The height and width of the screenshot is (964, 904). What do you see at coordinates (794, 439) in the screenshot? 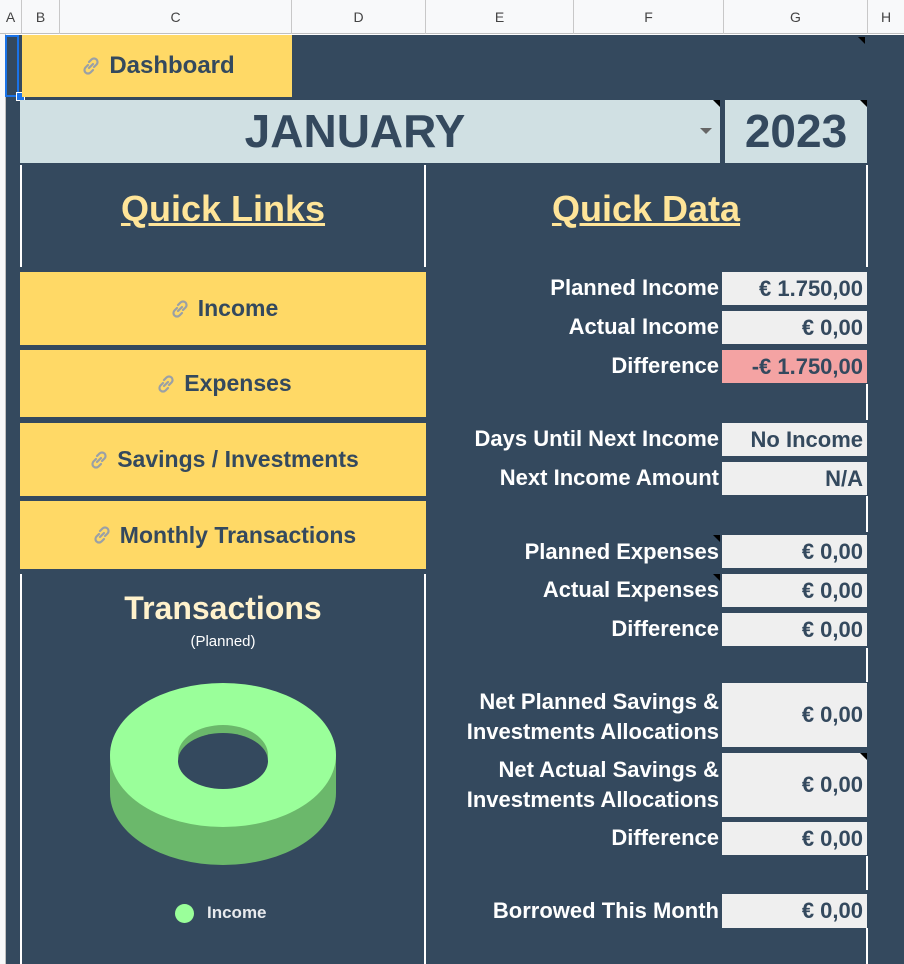
I see `days-until-next-income-value: No Income` at bounding box center [794, 439].